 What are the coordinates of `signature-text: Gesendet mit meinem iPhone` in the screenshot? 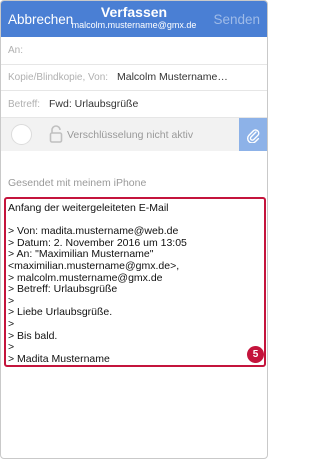 It's located at (77, 183).